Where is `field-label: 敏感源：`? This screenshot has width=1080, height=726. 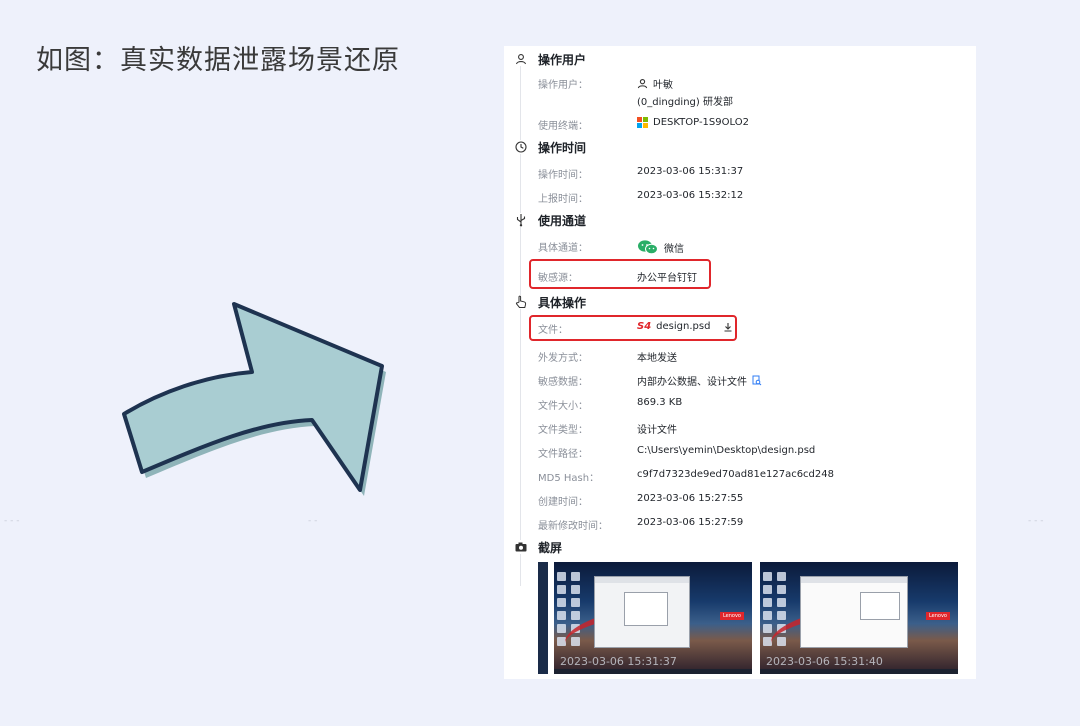
field-label: 敏感源： is located at coordinates (558, 278).